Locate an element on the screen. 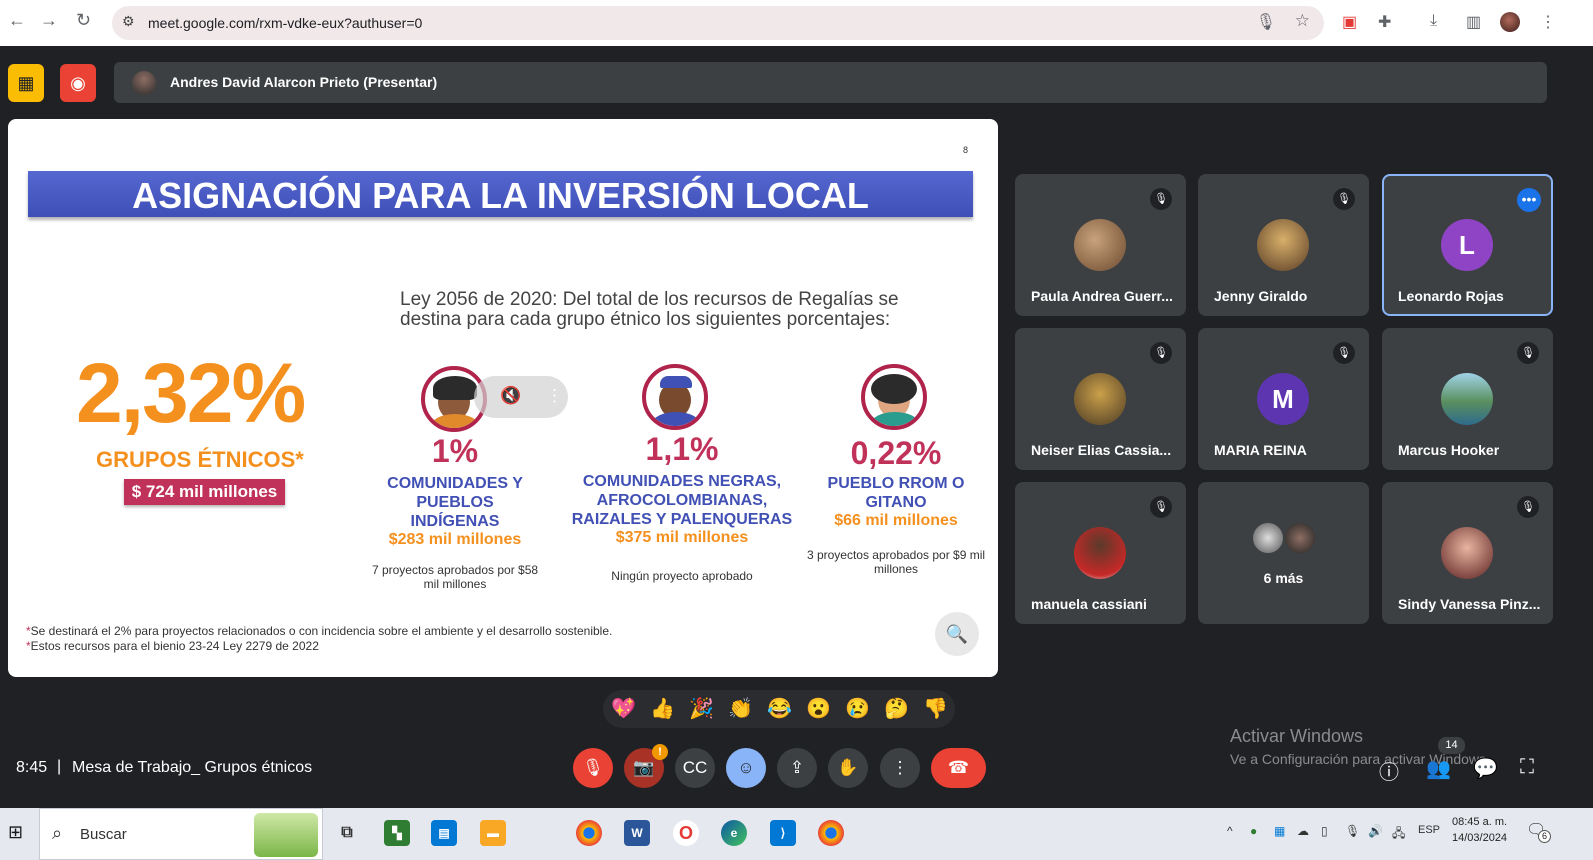  side-panel-icon: ▥ is located at coordinates (1473, 22).